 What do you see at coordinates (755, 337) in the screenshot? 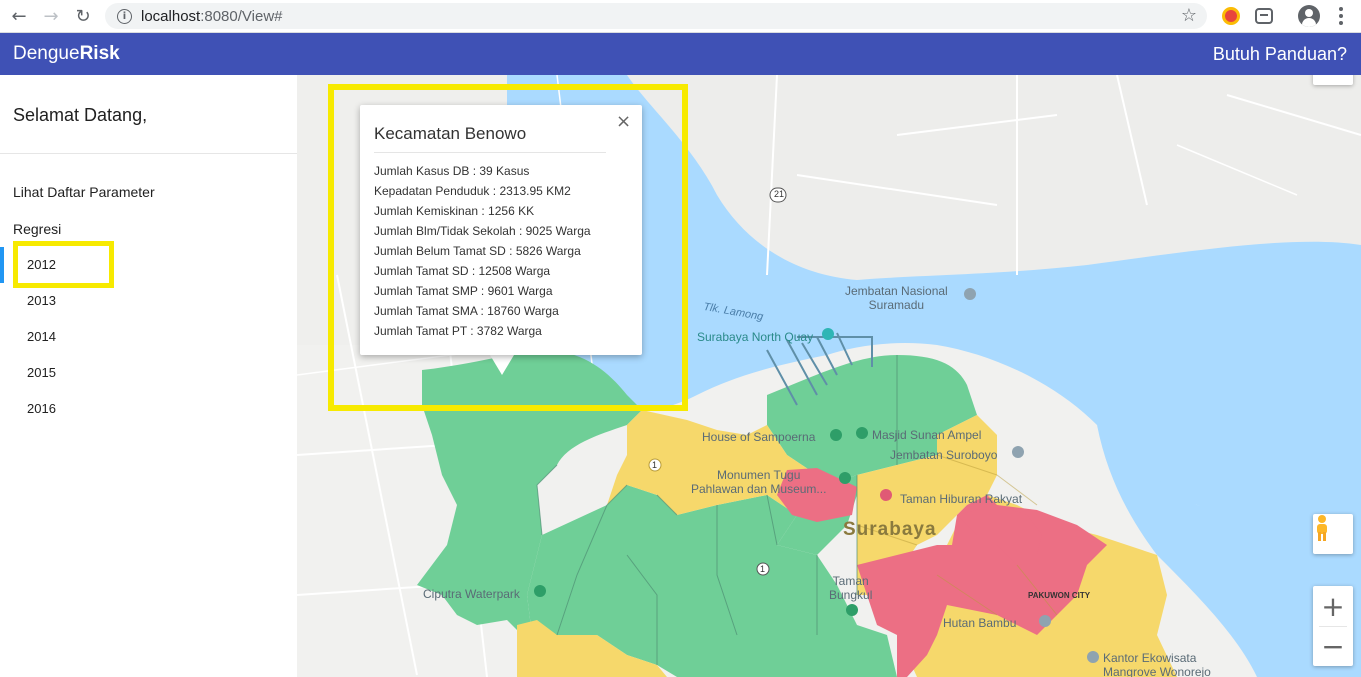
I see `map-label-north-quay: Surabaya North Quay` at bounding box center [755, 337].